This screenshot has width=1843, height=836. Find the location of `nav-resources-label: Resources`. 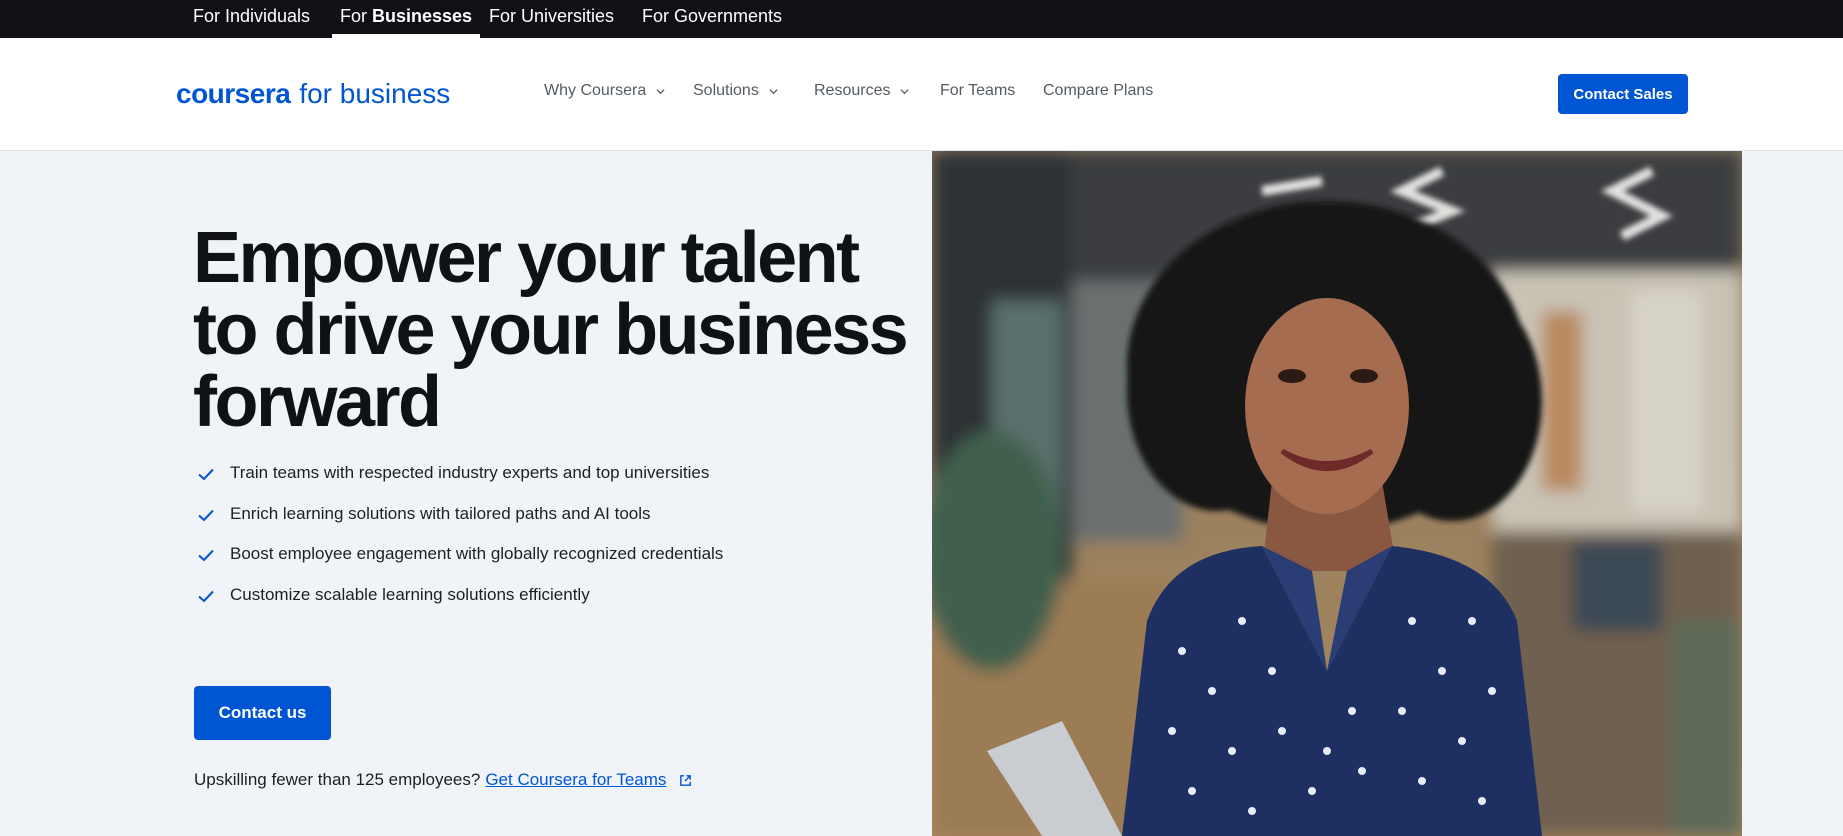

nav-resources-label: Resources is located at coordinates (852, 90).